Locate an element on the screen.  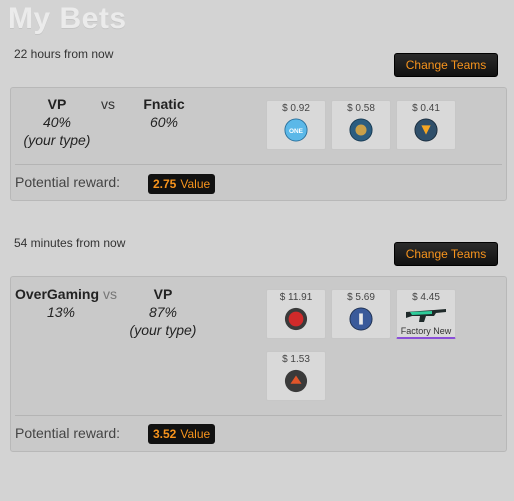
bet-item: $ 1.53 is located at coordinates (296, 376).